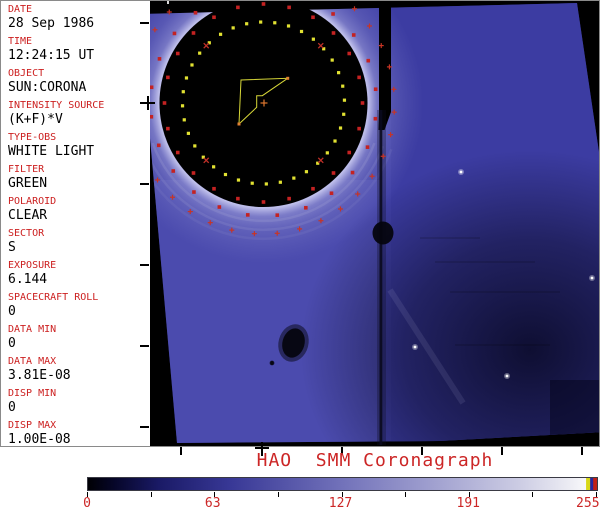 This screenshot has height=512, width=600. What do you see at coordinates (78, 371) in the screenshot?
I see `metadata-field: DATA MAX 3.81E-08` at bounding box center [78, 371].